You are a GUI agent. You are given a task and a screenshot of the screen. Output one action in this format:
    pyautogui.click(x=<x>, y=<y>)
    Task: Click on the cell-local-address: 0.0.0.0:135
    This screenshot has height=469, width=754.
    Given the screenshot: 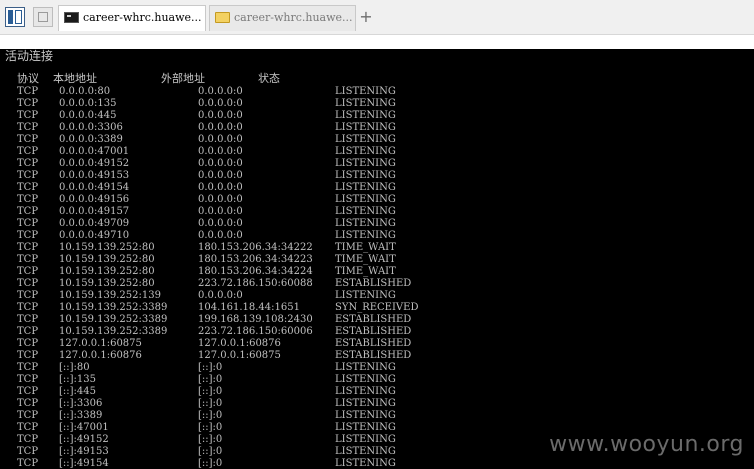 What is the action you would take?
    pyautogui.click(x=88, y=103)
    